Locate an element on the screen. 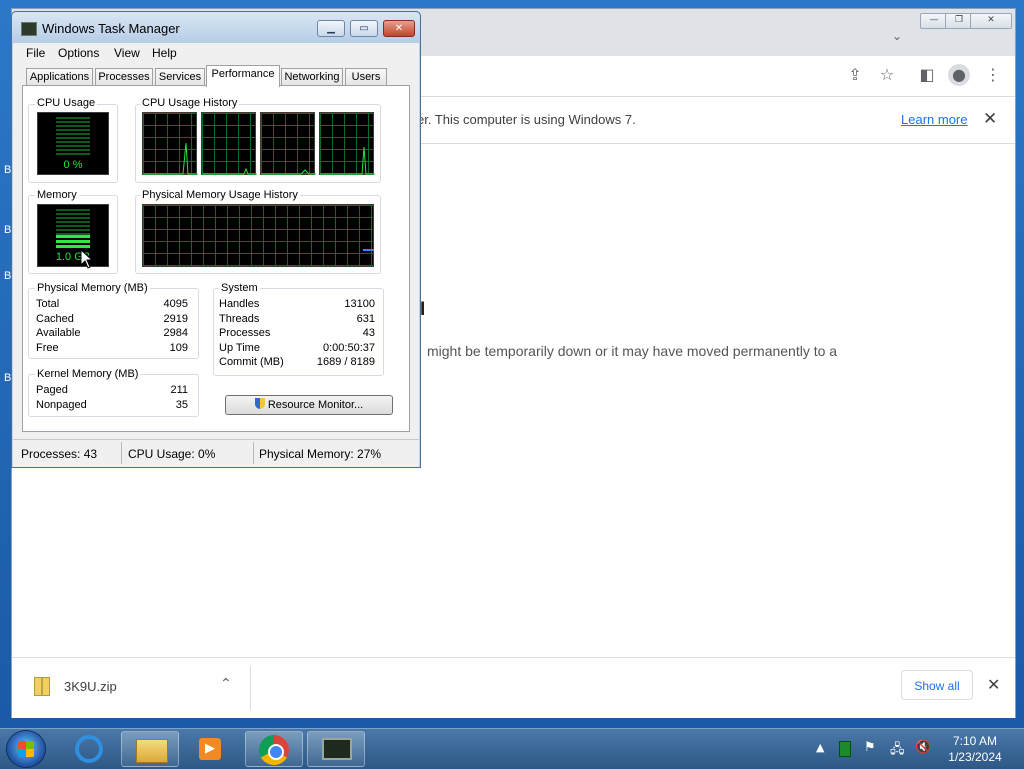 The width and height of the screenshot is (1024, 769). stat-label: Processes is located at coordinates (245, 333).